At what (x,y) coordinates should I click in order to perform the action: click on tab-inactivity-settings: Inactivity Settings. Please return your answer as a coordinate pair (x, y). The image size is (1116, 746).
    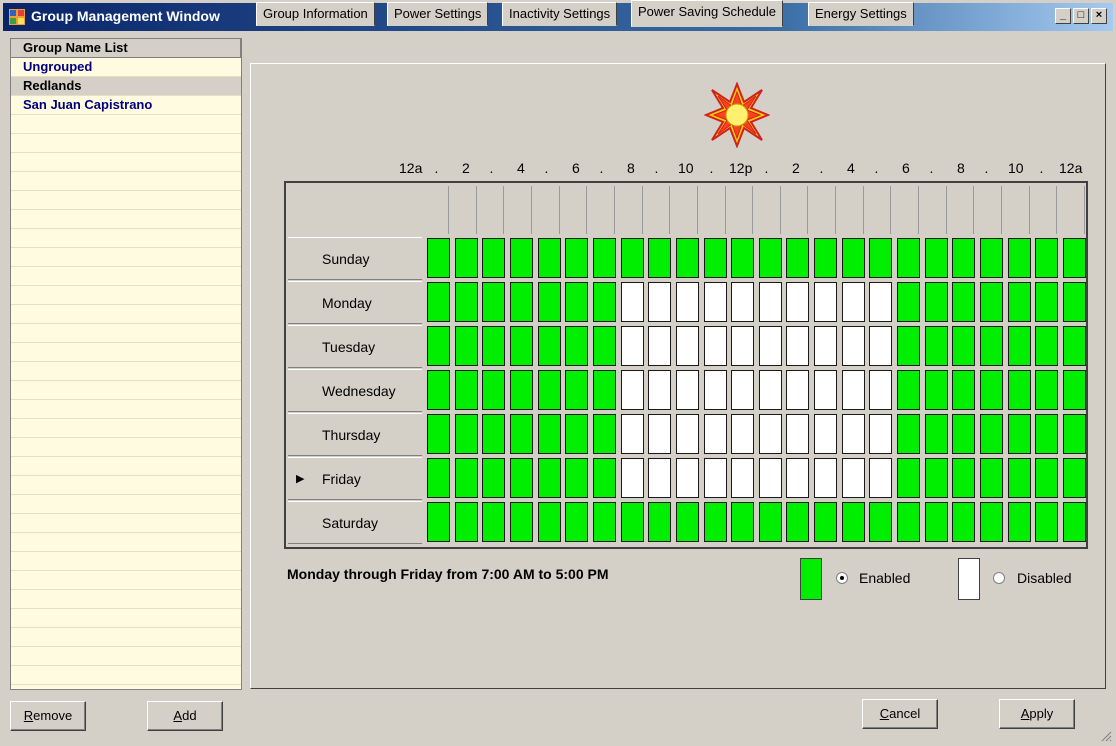
    Looking at the image, I should click on (560, 14).